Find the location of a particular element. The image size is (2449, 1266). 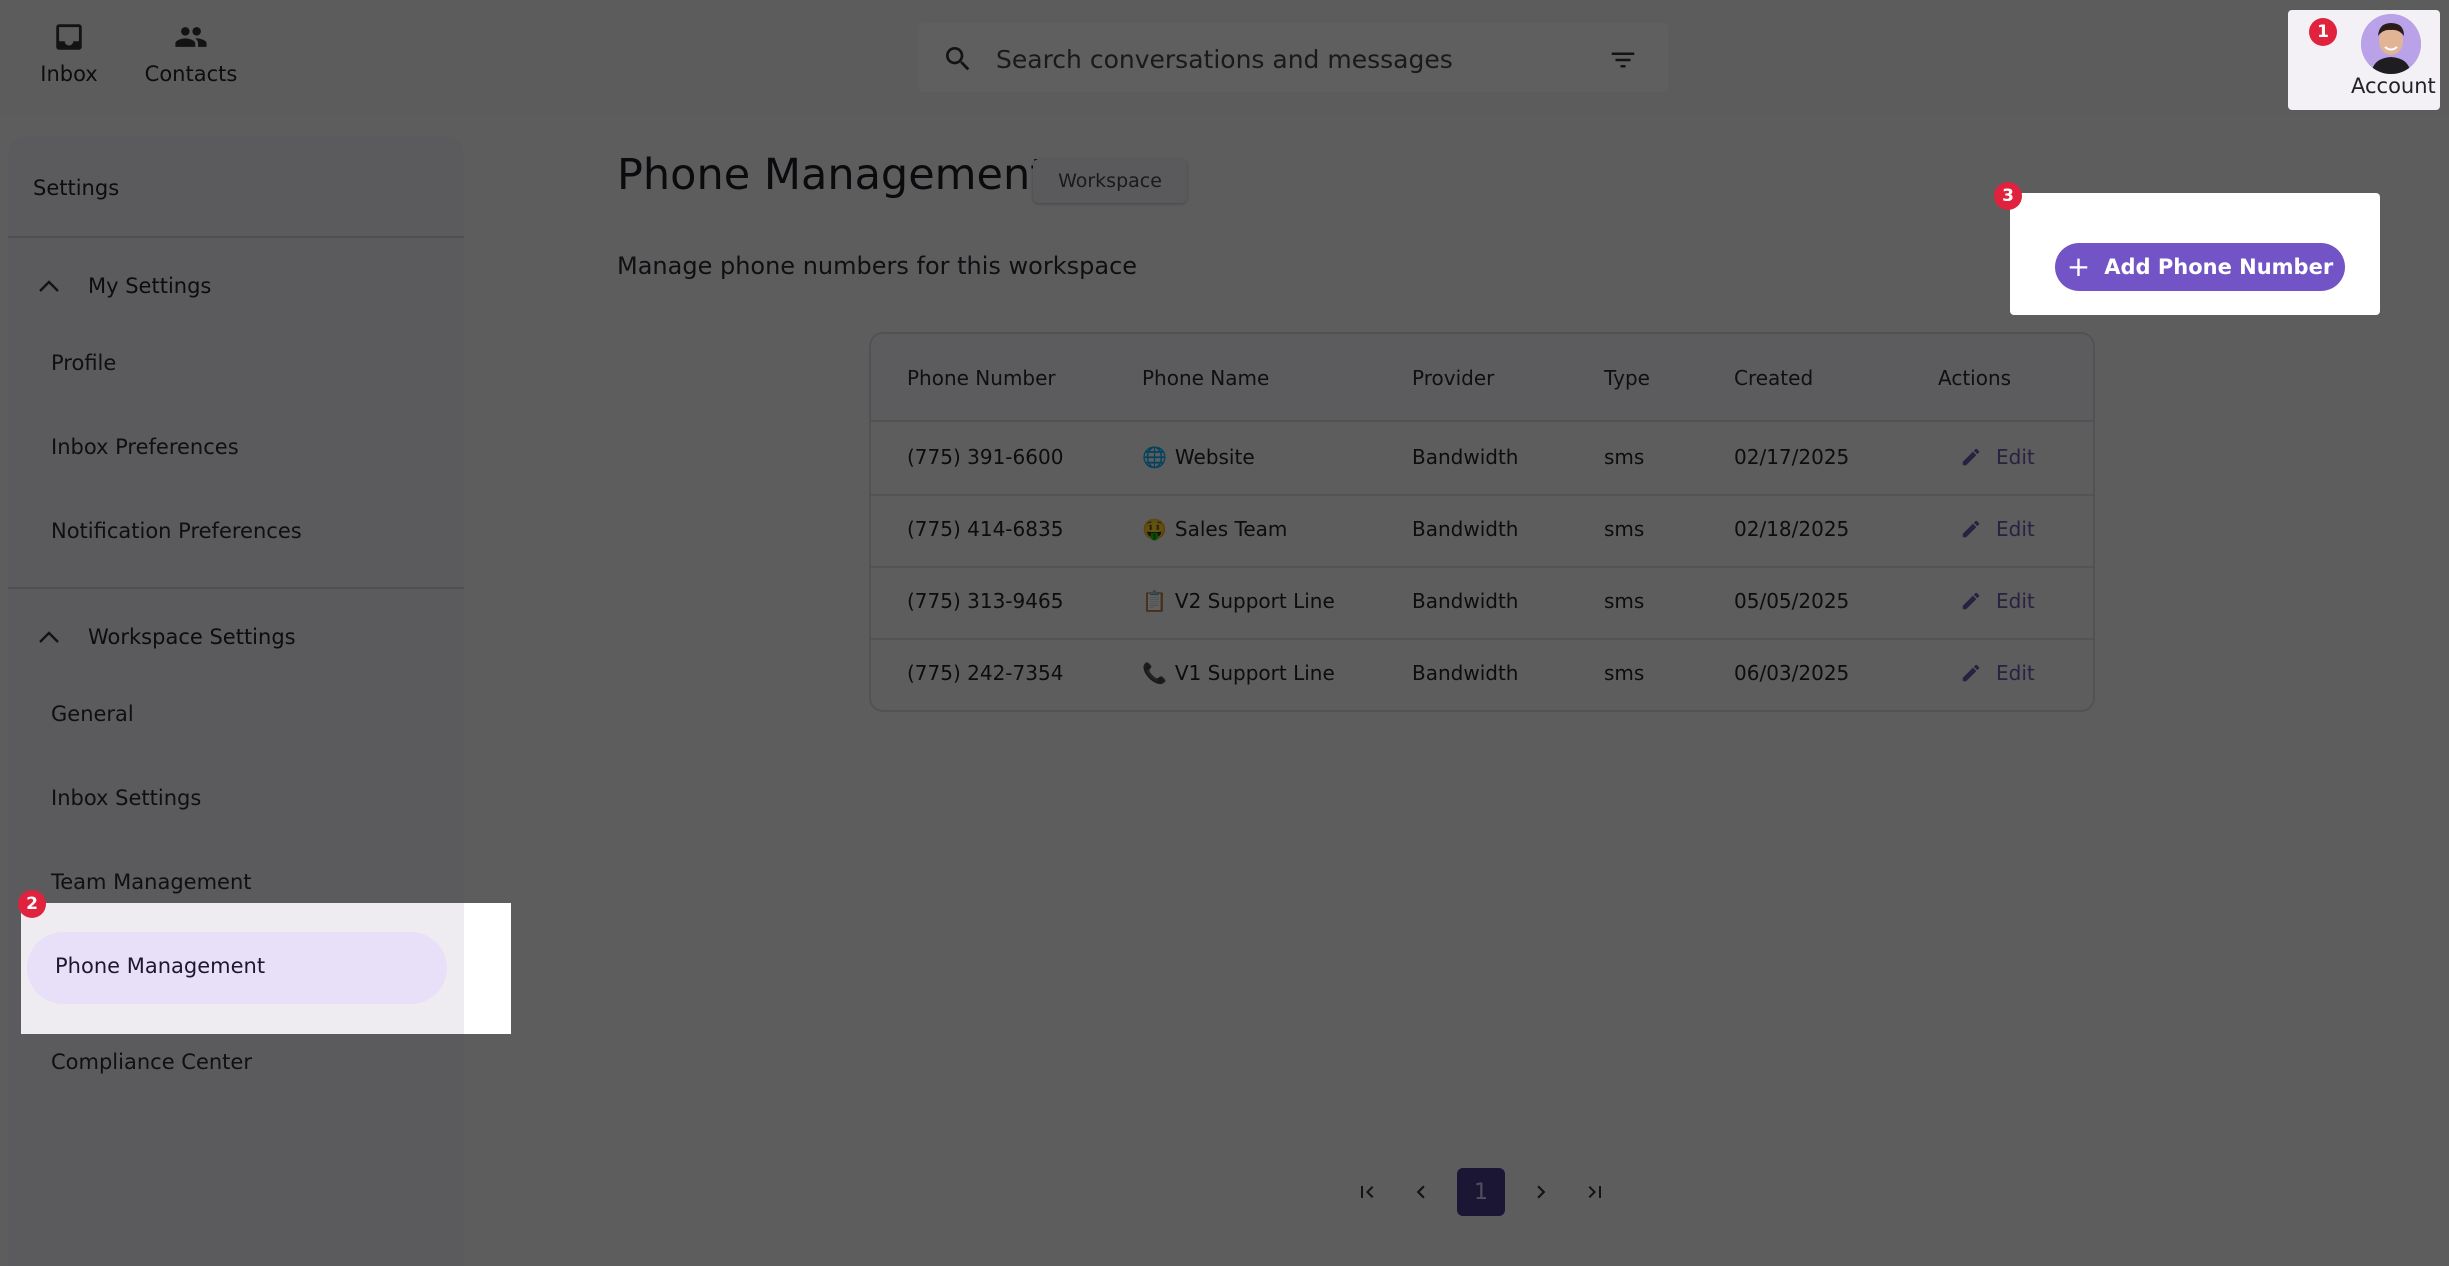

created-cell: 02/18/2025 is located at coordinates (1792, 529).